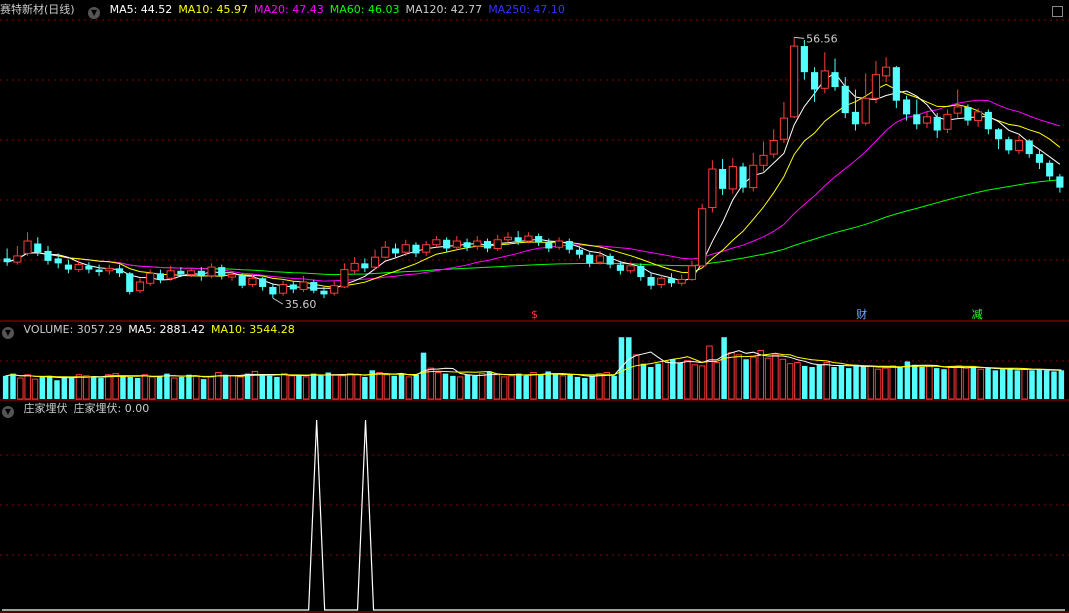 The width and height of the screenshot is (1069, 613). I want to click on price-low-pointer, so click(278, 301).